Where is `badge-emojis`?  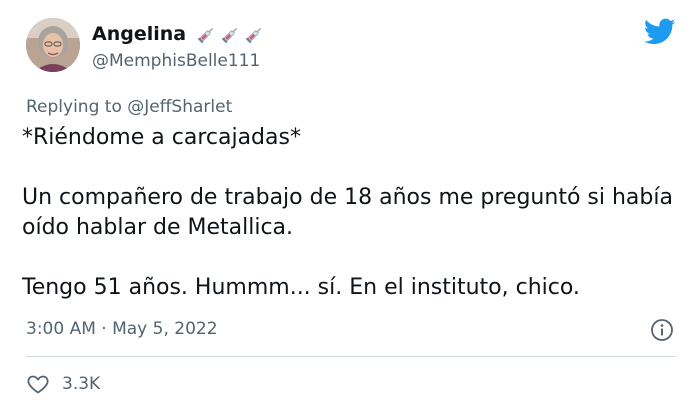
badge-emojis is located at coordinates (231, 34).